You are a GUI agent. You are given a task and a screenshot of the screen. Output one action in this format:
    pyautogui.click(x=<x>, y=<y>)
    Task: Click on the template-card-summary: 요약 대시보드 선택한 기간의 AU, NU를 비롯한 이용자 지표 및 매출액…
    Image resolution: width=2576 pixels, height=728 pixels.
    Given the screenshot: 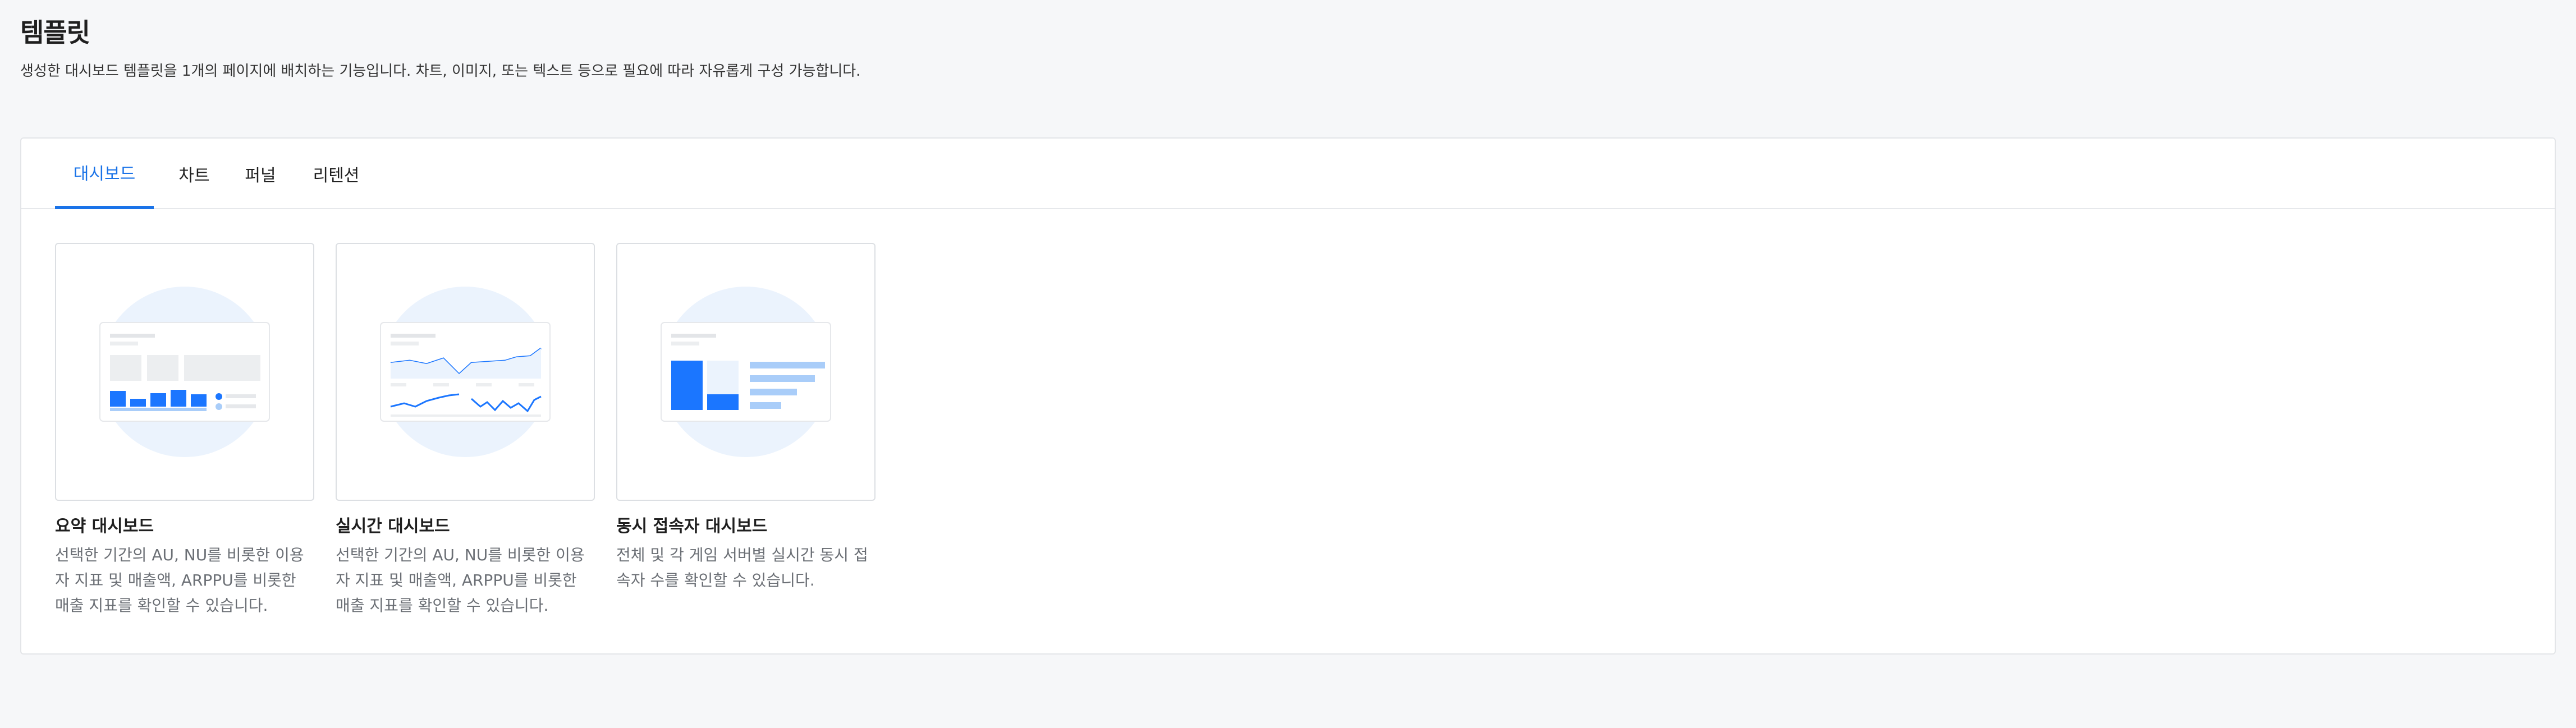 What is the action you would take?
    pyautogui.click(x=184, y=430)
    